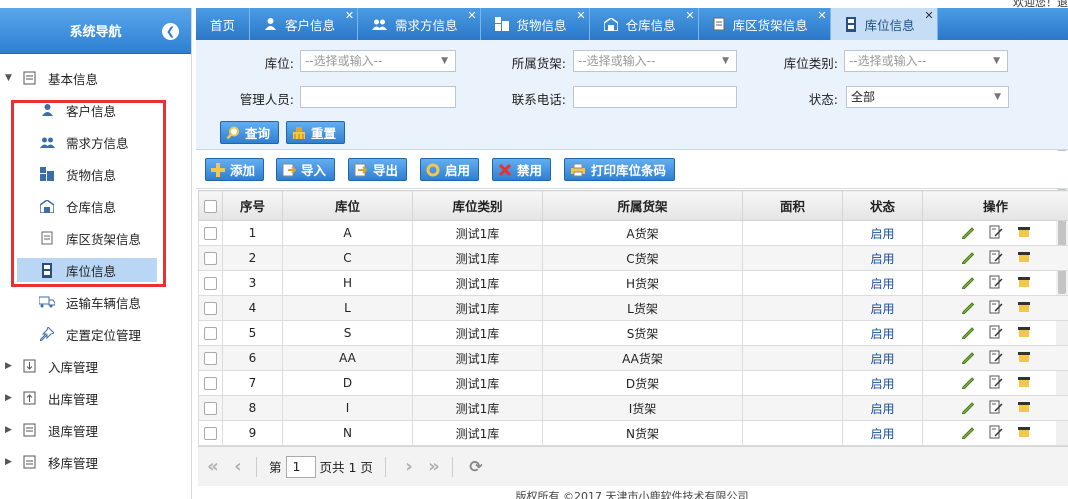  What do you see at coordinates (85, 430) in the screenshot?
I see `sidebar-item: ▶ 退库管理` at bounding box center [85, 430].